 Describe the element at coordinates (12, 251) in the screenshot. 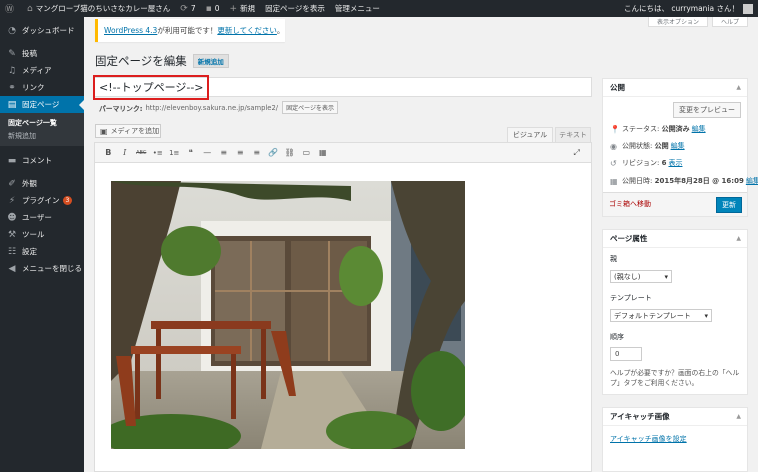

I see `settings-icon: ☷` at that location.